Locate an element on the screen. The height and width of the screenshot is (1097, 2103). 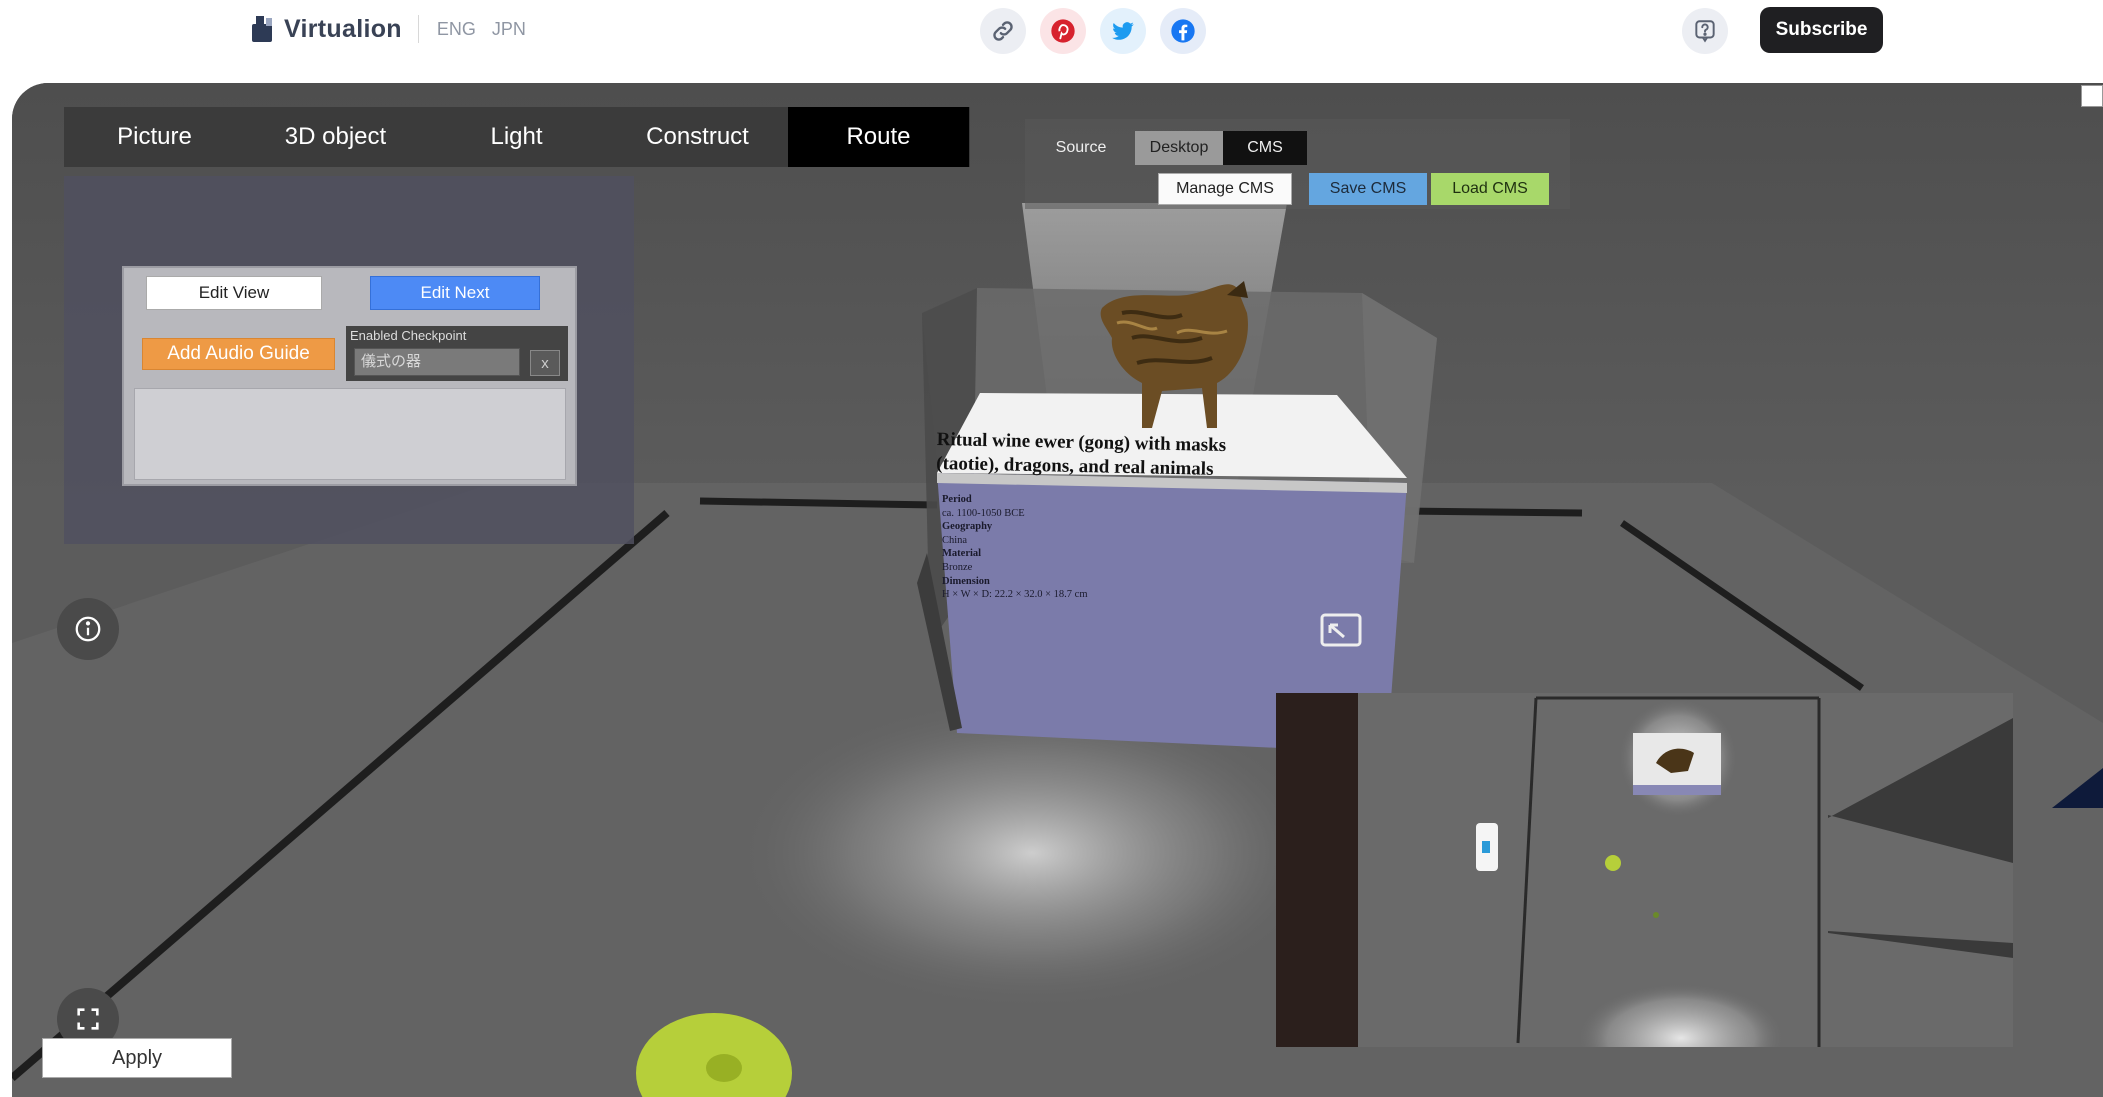
minimap is located at coordinates (1644, 870).